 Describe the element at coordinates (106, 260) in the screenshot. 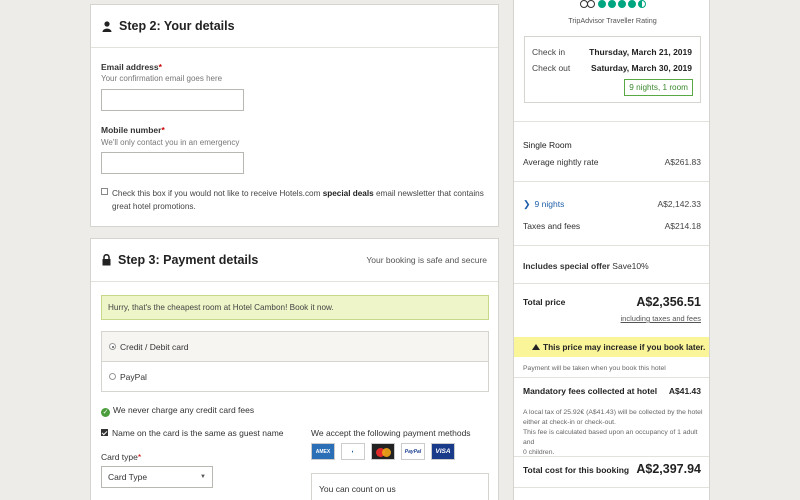

I see `lock-icon` at that location.